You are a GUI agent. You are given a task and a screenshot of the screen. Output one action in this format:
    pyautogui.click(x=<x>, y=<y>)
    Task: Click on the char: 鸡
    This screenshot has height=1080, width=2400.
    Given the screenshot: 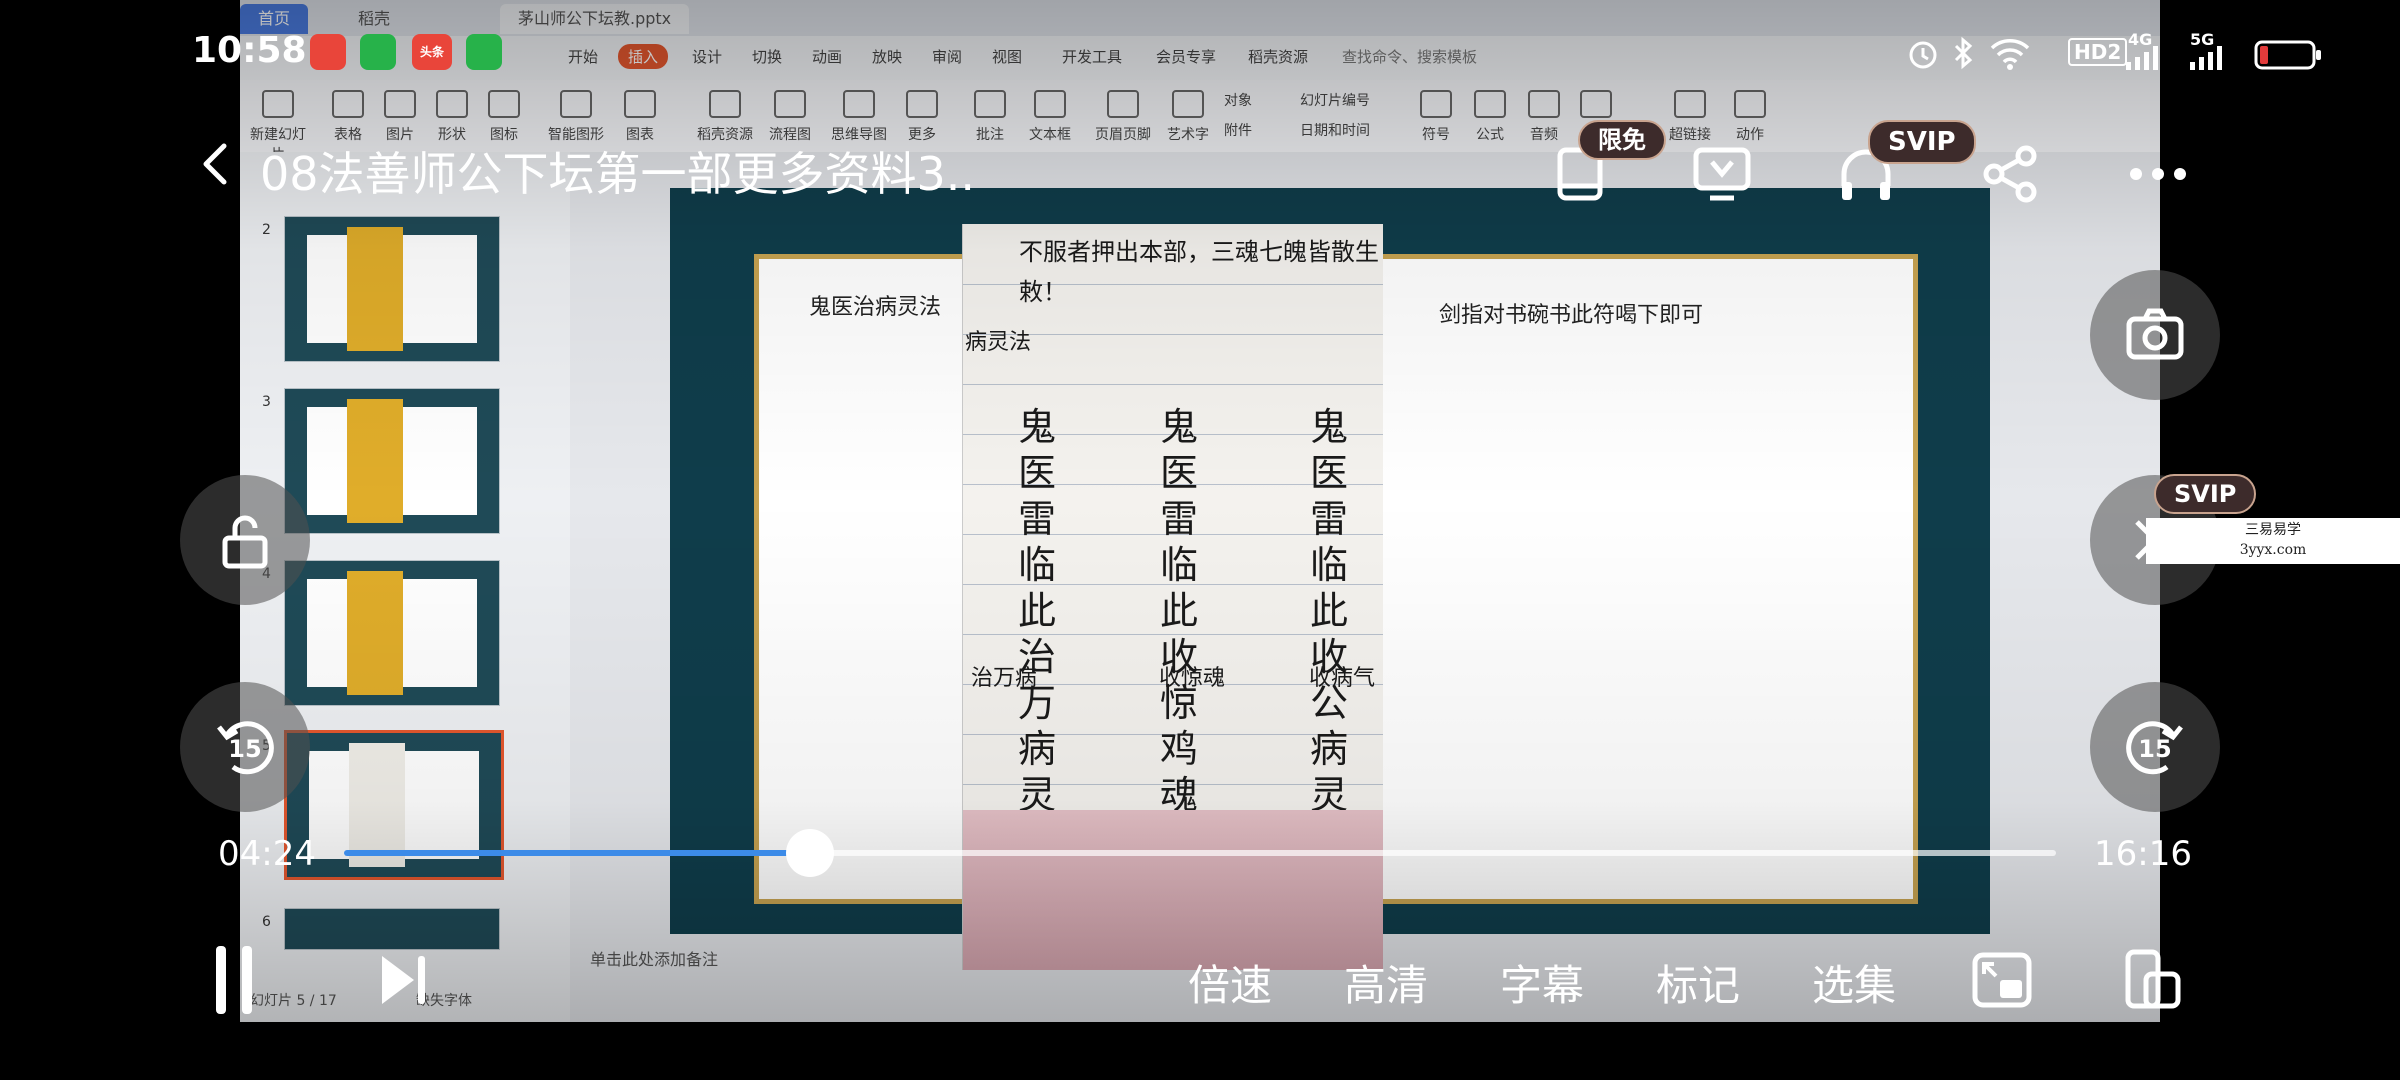 What is the action you would take?
    pyautogui.click(x=1178, y=749)
    